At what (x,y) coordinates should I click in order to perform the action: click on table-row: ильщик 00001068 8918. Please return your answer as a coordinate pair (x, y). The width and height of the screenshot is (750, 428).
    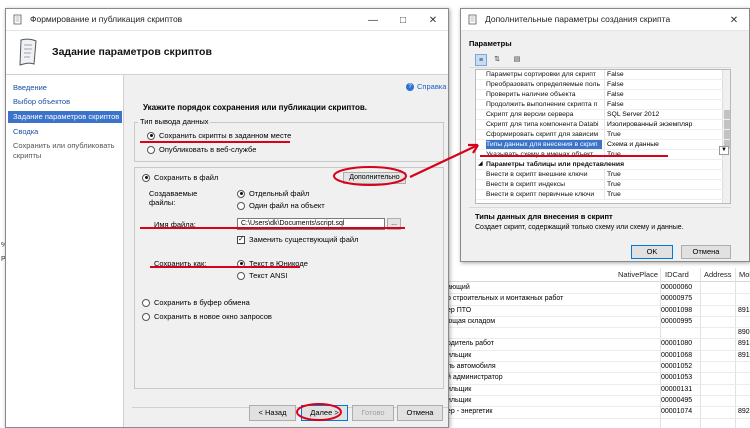
    Looking at the image, I should click on (596, 357).